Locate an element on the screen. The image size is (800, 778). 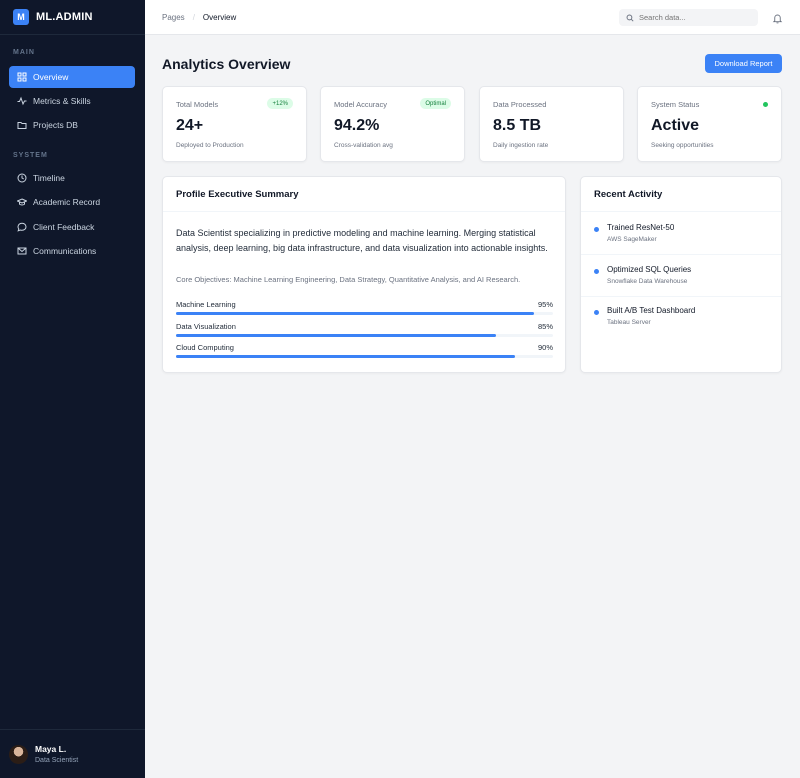
skill-name: Machine Learning is located at coordinates (206, 304).